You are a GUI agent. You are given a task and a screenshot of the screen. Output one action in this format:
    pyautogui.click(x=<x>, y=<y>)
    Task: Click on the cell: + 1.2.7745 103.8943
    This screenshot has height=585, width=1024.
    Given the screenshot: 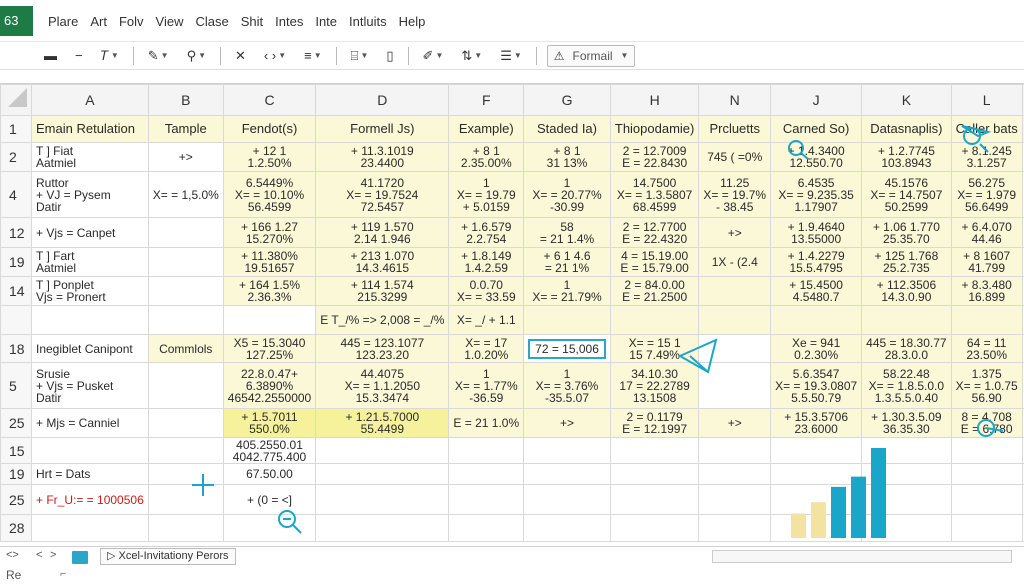 What is the action you would take?
    pyautogui.click(x=906, y=157)
    